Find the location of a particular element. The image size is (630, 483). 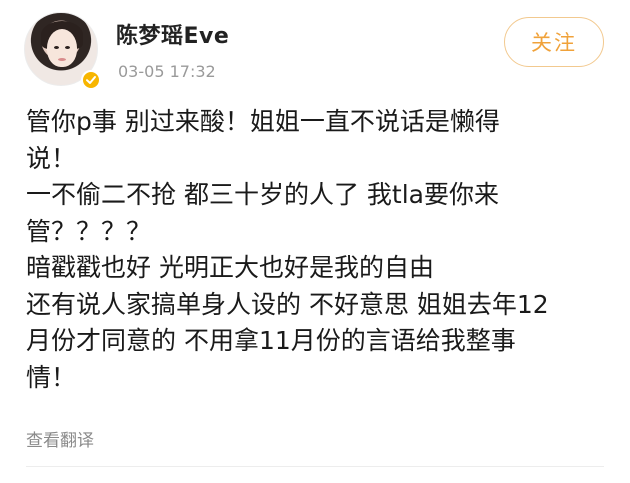

post-text-line: 一不偷二不抢 都三十岁的人了 我tla要你来 is located at coordinates (262, 194).